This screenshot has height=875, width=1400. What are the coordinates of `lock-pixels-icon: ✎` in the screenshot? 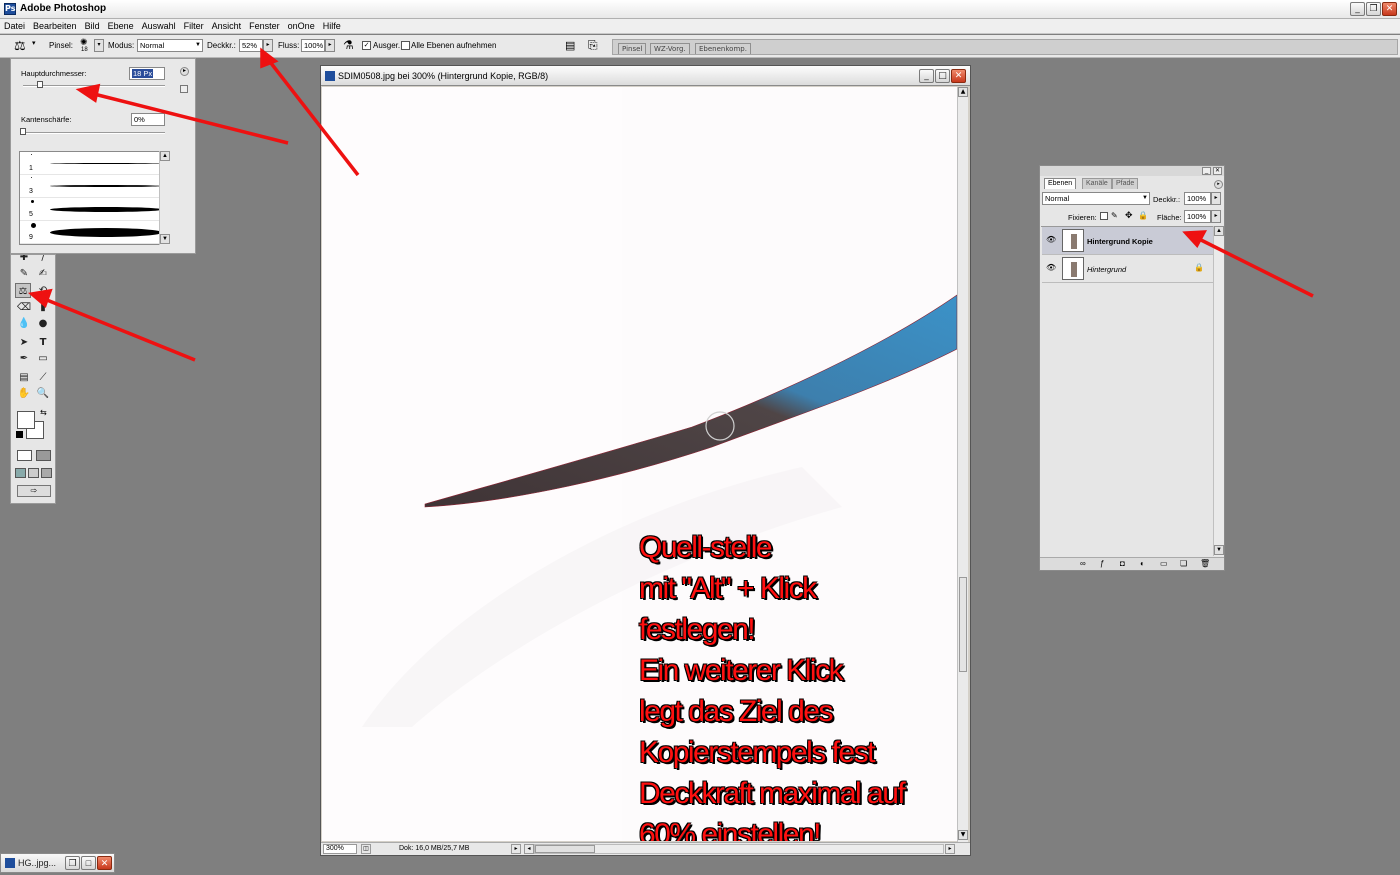 It's located at (1114, 215).